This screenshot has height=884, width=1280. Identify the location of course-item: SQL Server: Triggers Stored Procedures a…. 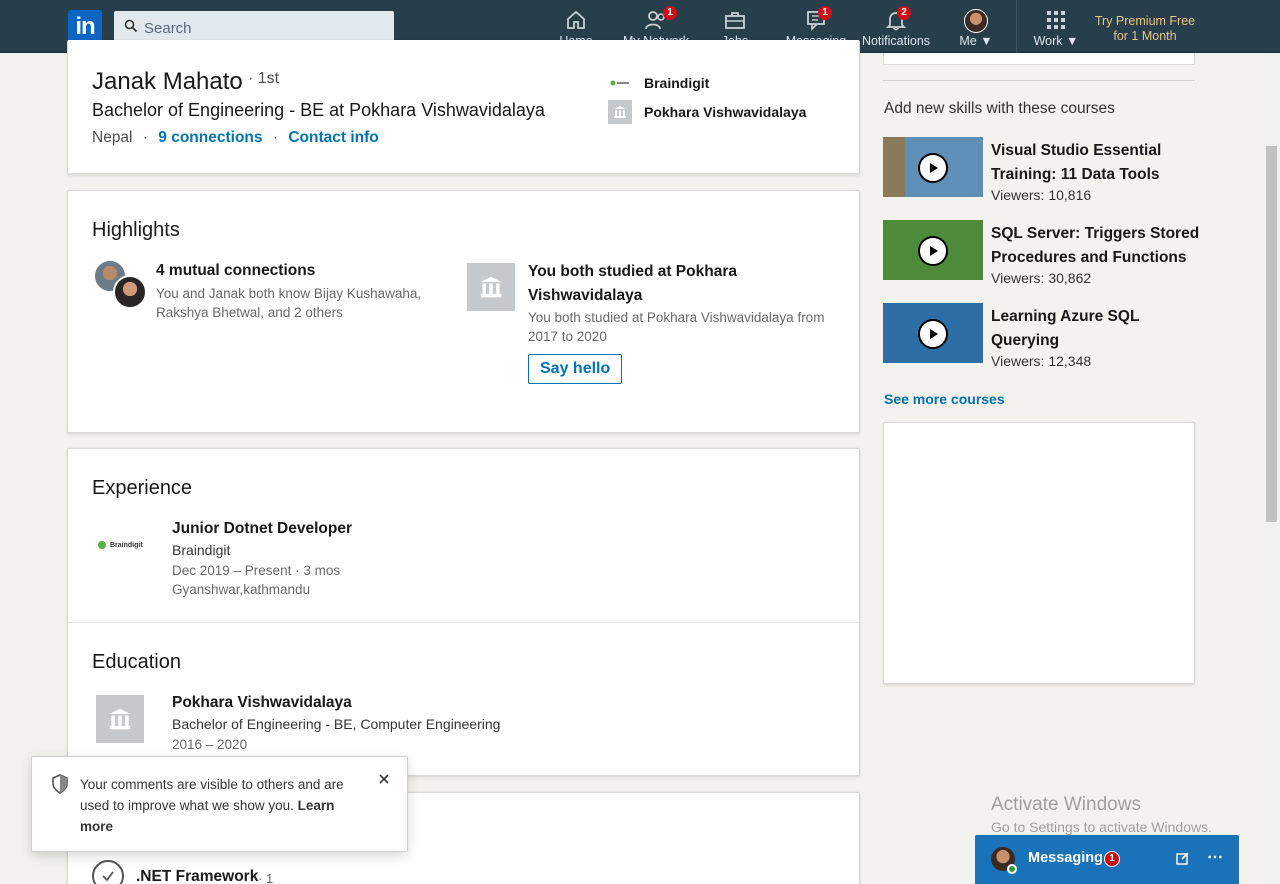
(1041, 253).